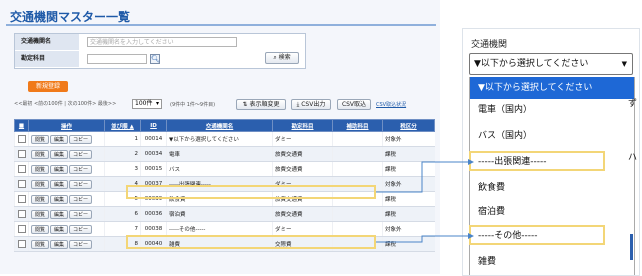 Image resolution: width=642 pixels, height=276 pixels. What do you see at coordinates (153, 154) in the screenshot?
I see `row-id: 00034` at bounding box center [153, 154].